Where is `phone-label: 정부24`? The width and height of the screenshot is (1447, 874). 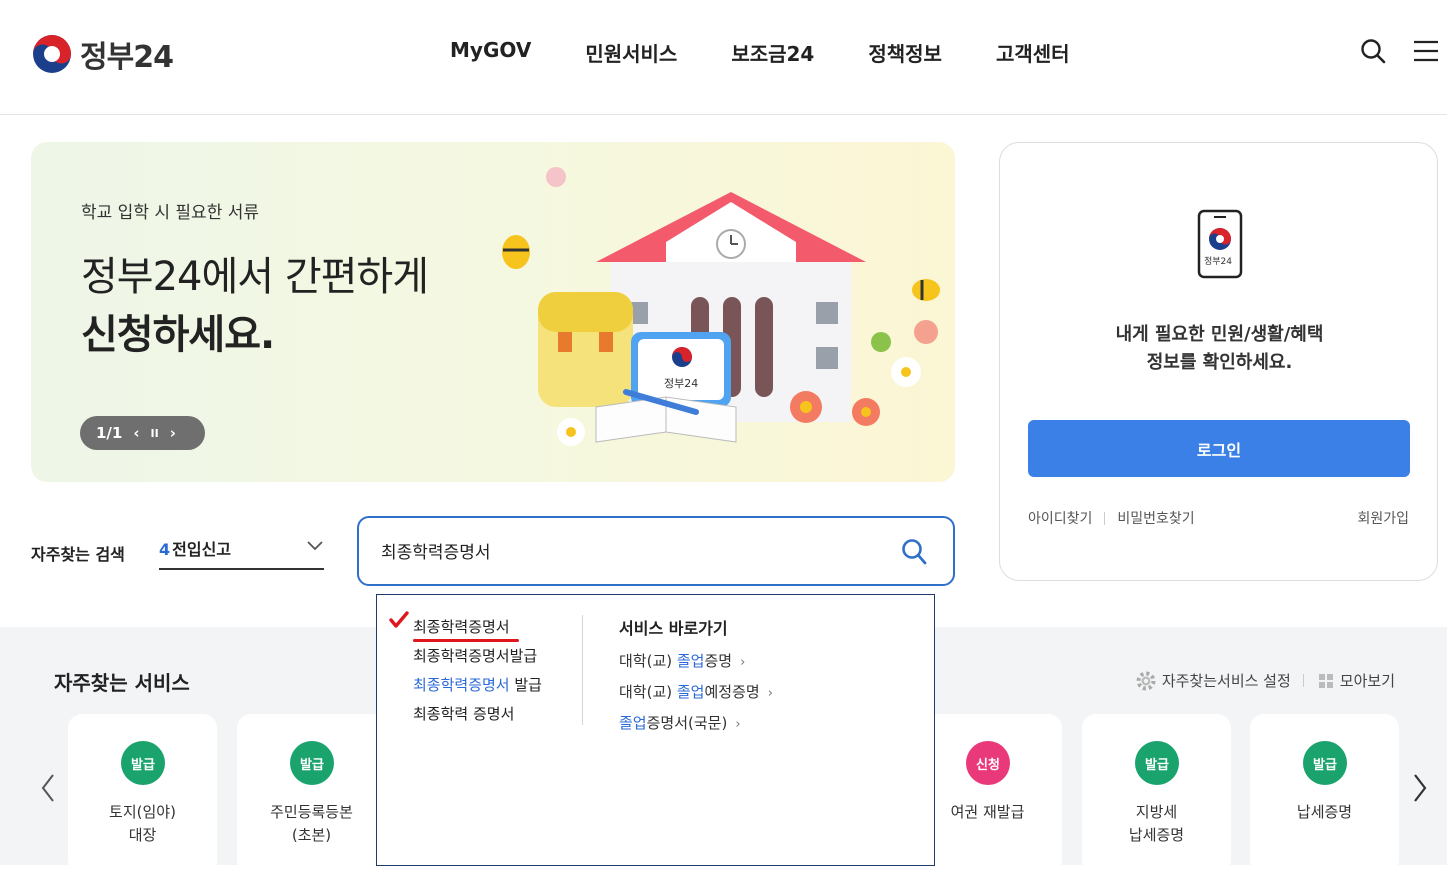
phone-label: 정부24 is located at coordinates (1218, 261).